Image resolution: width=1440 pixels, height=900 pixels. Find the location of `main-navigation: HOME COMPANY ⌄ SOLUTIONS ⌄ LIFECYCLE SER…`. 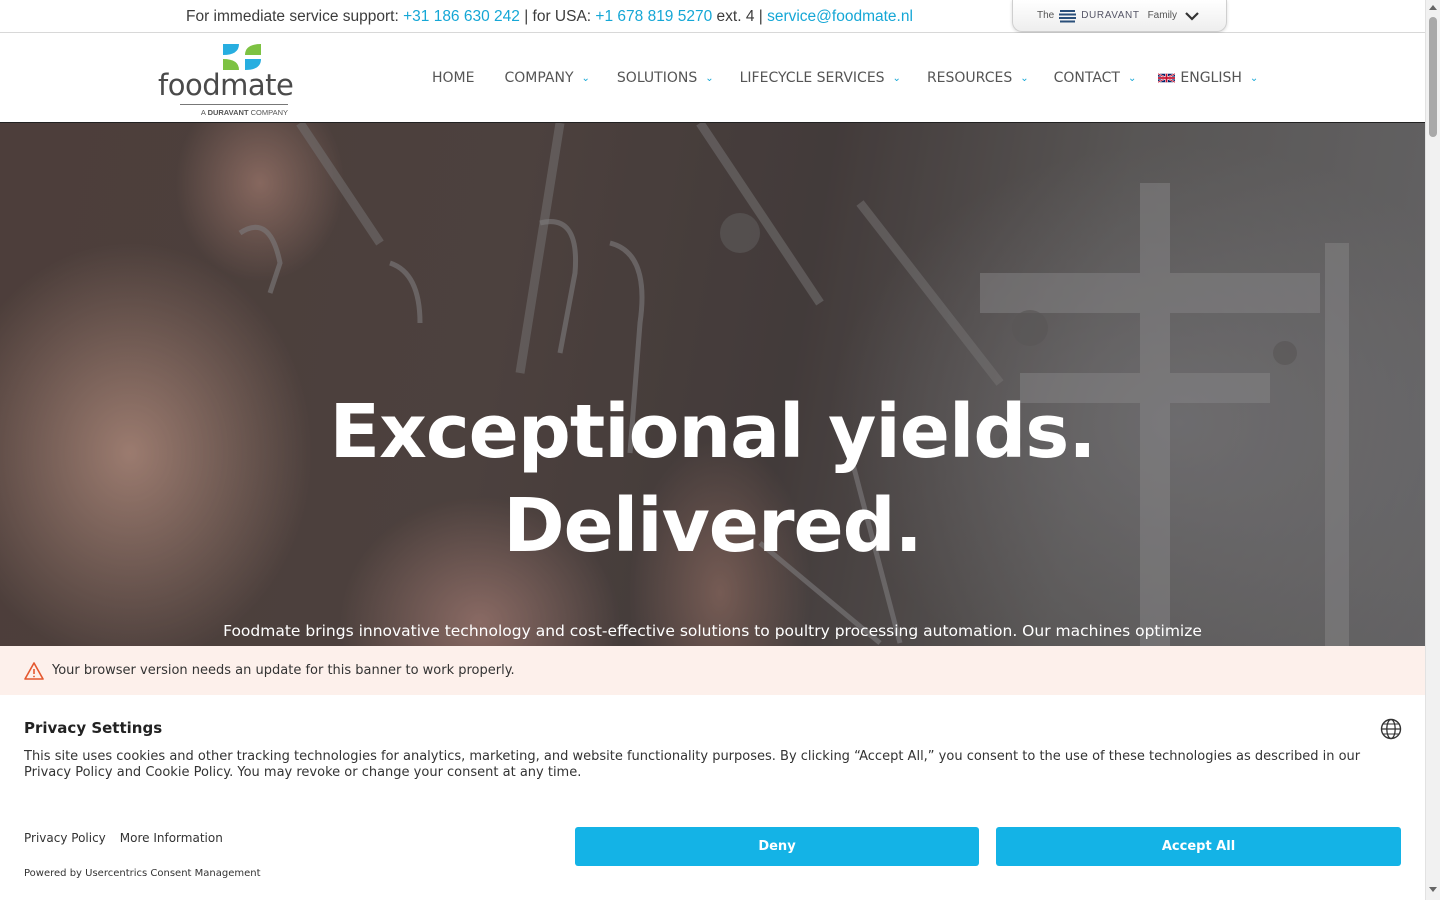

main-navigation: HOME COMPANY ⌄ SOLUTIONS ⌄ LIFECYCLE SER… is located at coordinates (845, 78).